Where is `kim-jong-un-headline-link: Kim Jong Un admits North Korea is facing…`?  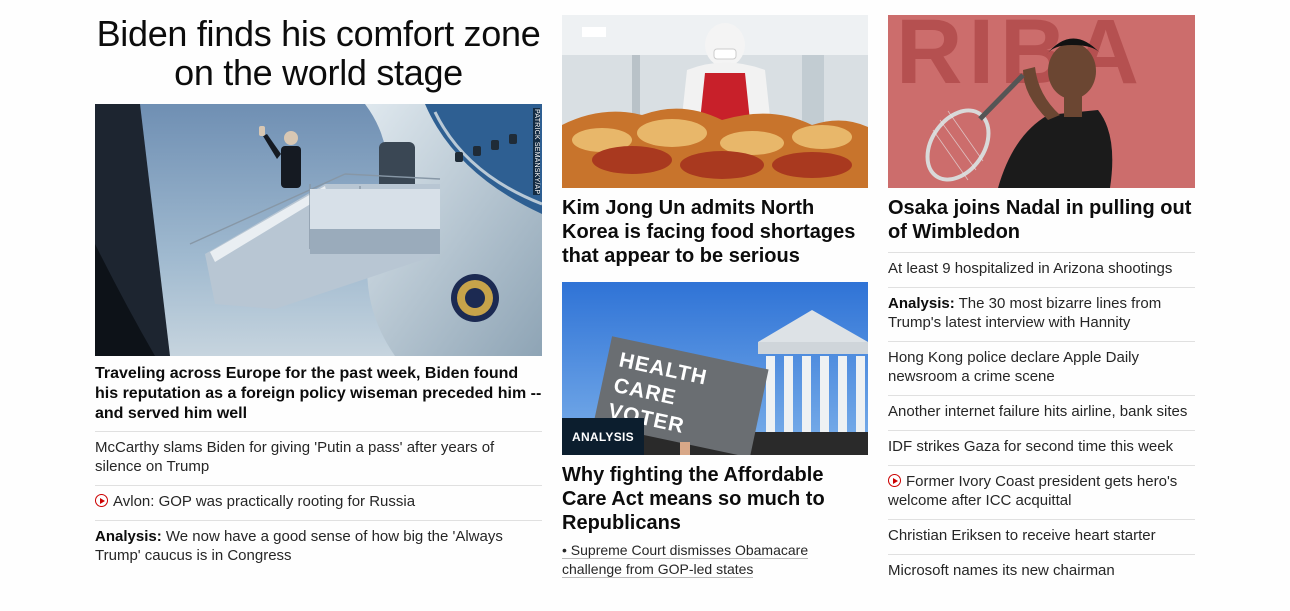 kim-jong-un-headline-link: Kim Jong Un admits North Korea is facing… is located at coordinates (715, 232).